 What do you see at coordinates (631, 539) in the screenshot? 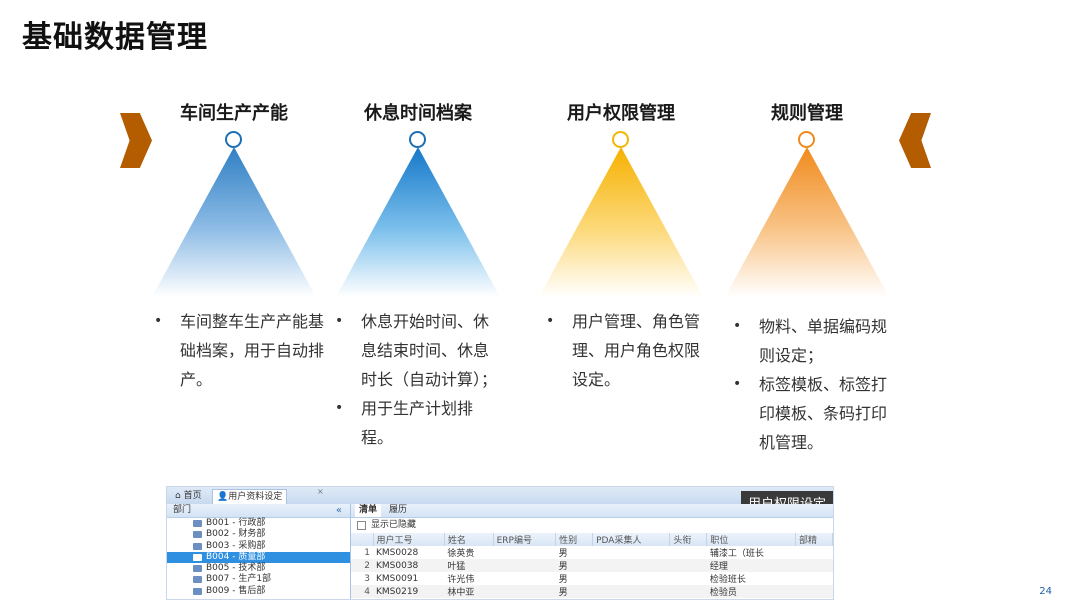
I see `column-header: PDA采集人` at bounding box center [631, 539].